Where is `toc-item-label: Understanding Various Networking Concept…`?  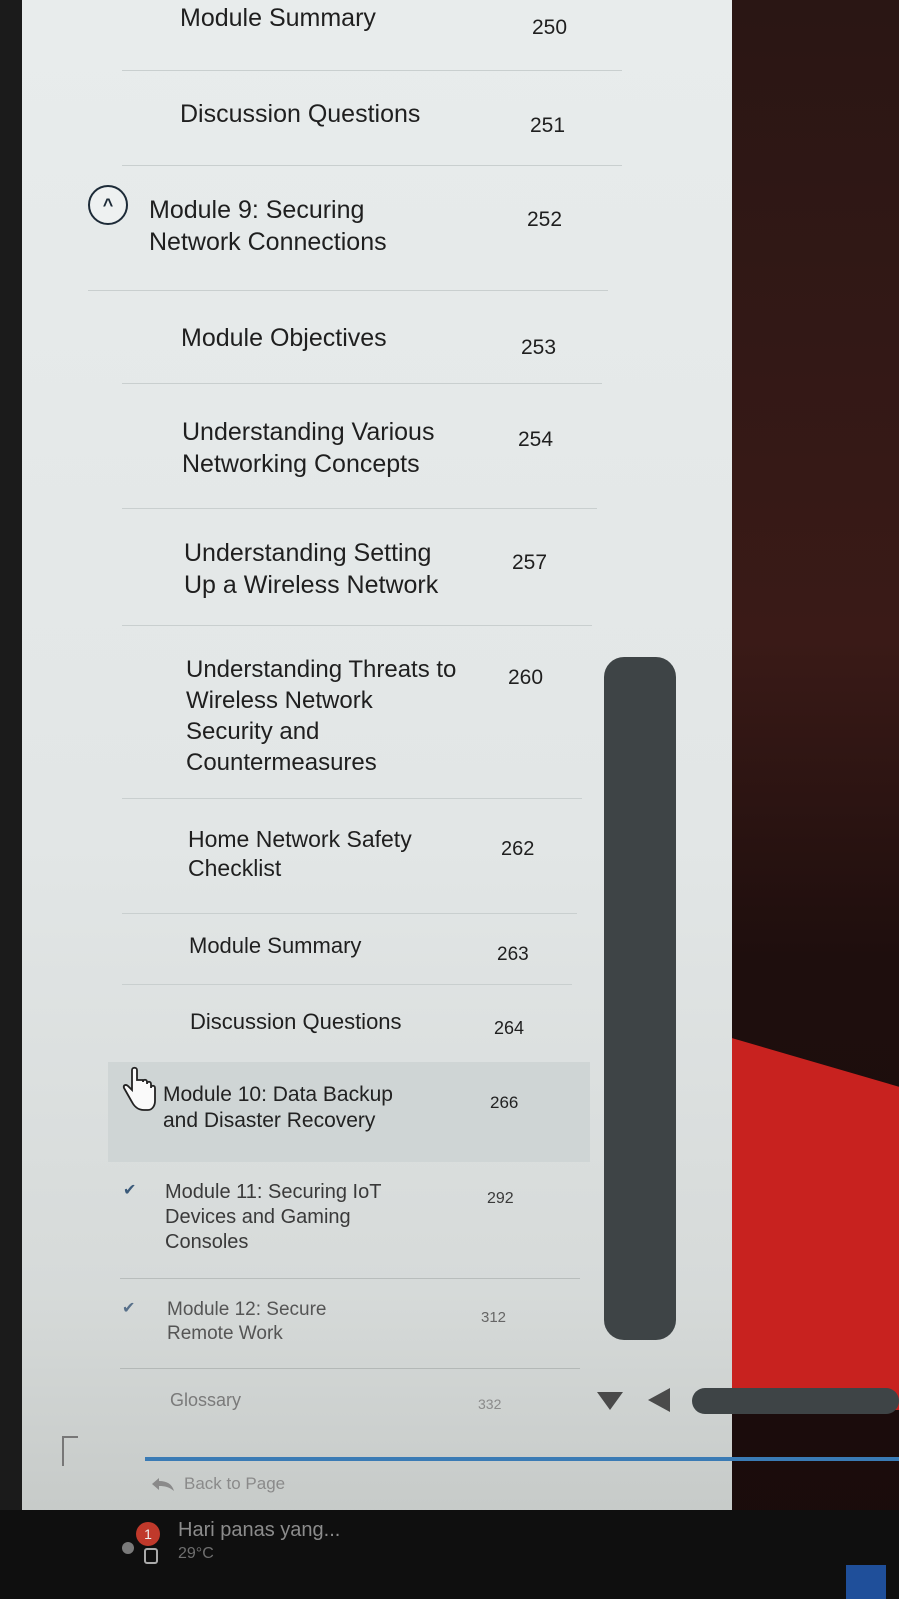
toc-item-label: Understanding Various Networking Concept… is located at coordinates (308, 448).